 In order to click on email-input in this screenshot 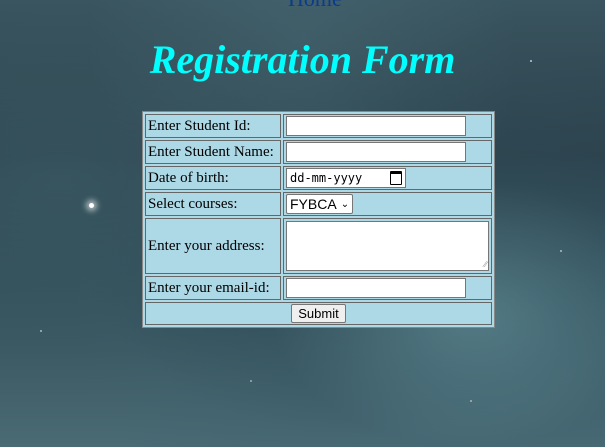, I will do `click(376, 288)`.